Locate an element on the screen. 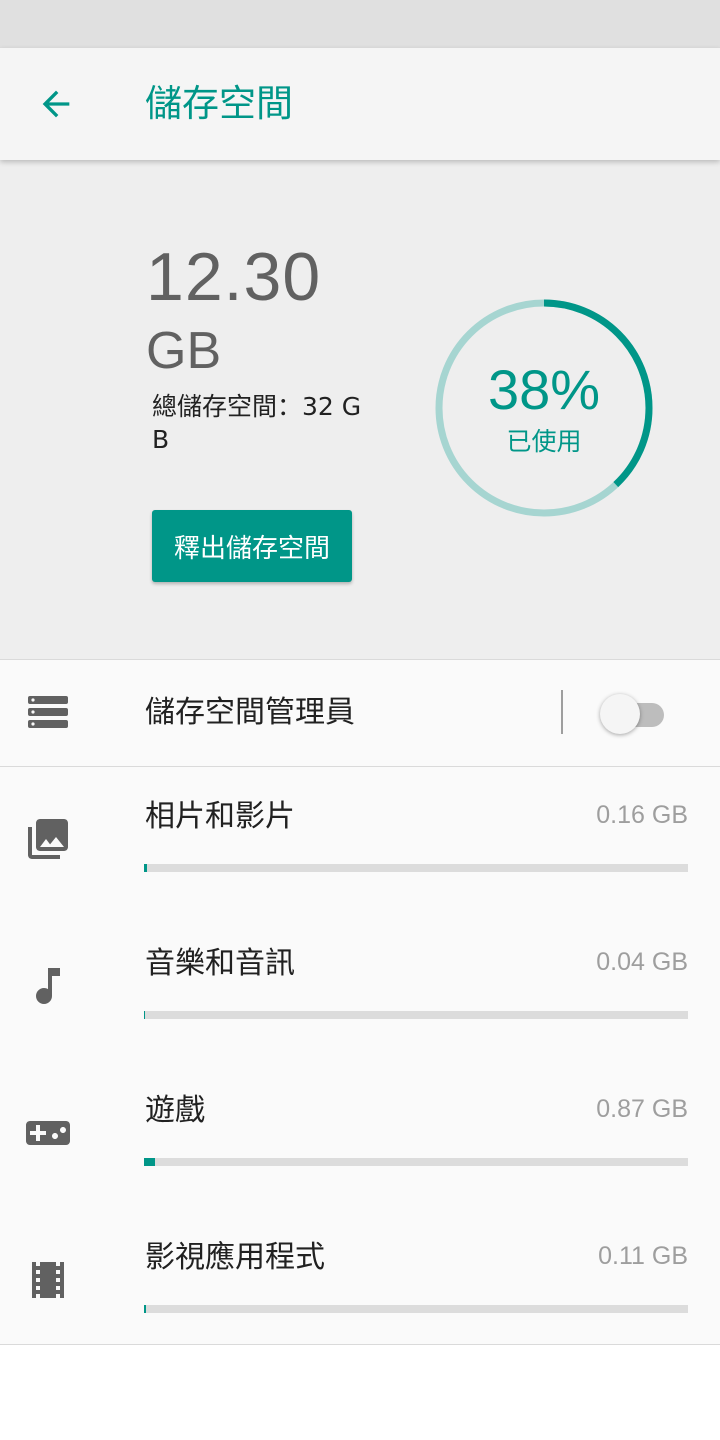 This screenshot has width=720, height=1440. category-size: 0.87 GB is located at coordinates (642, 1109).